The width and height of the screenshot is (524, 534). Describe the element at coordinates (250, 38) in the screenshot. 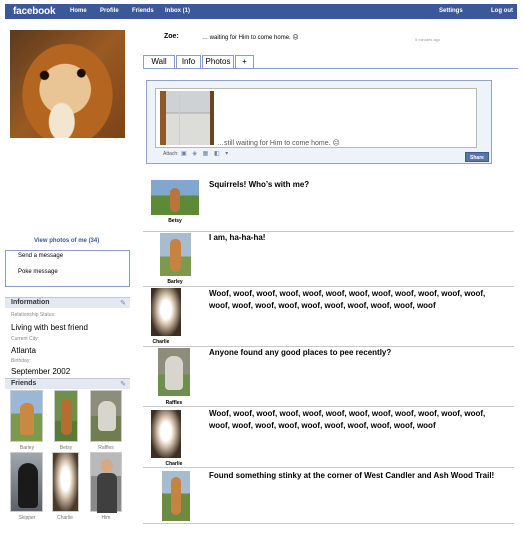

I see `status-text: … waiting for Him to come home. ☹` at that location.